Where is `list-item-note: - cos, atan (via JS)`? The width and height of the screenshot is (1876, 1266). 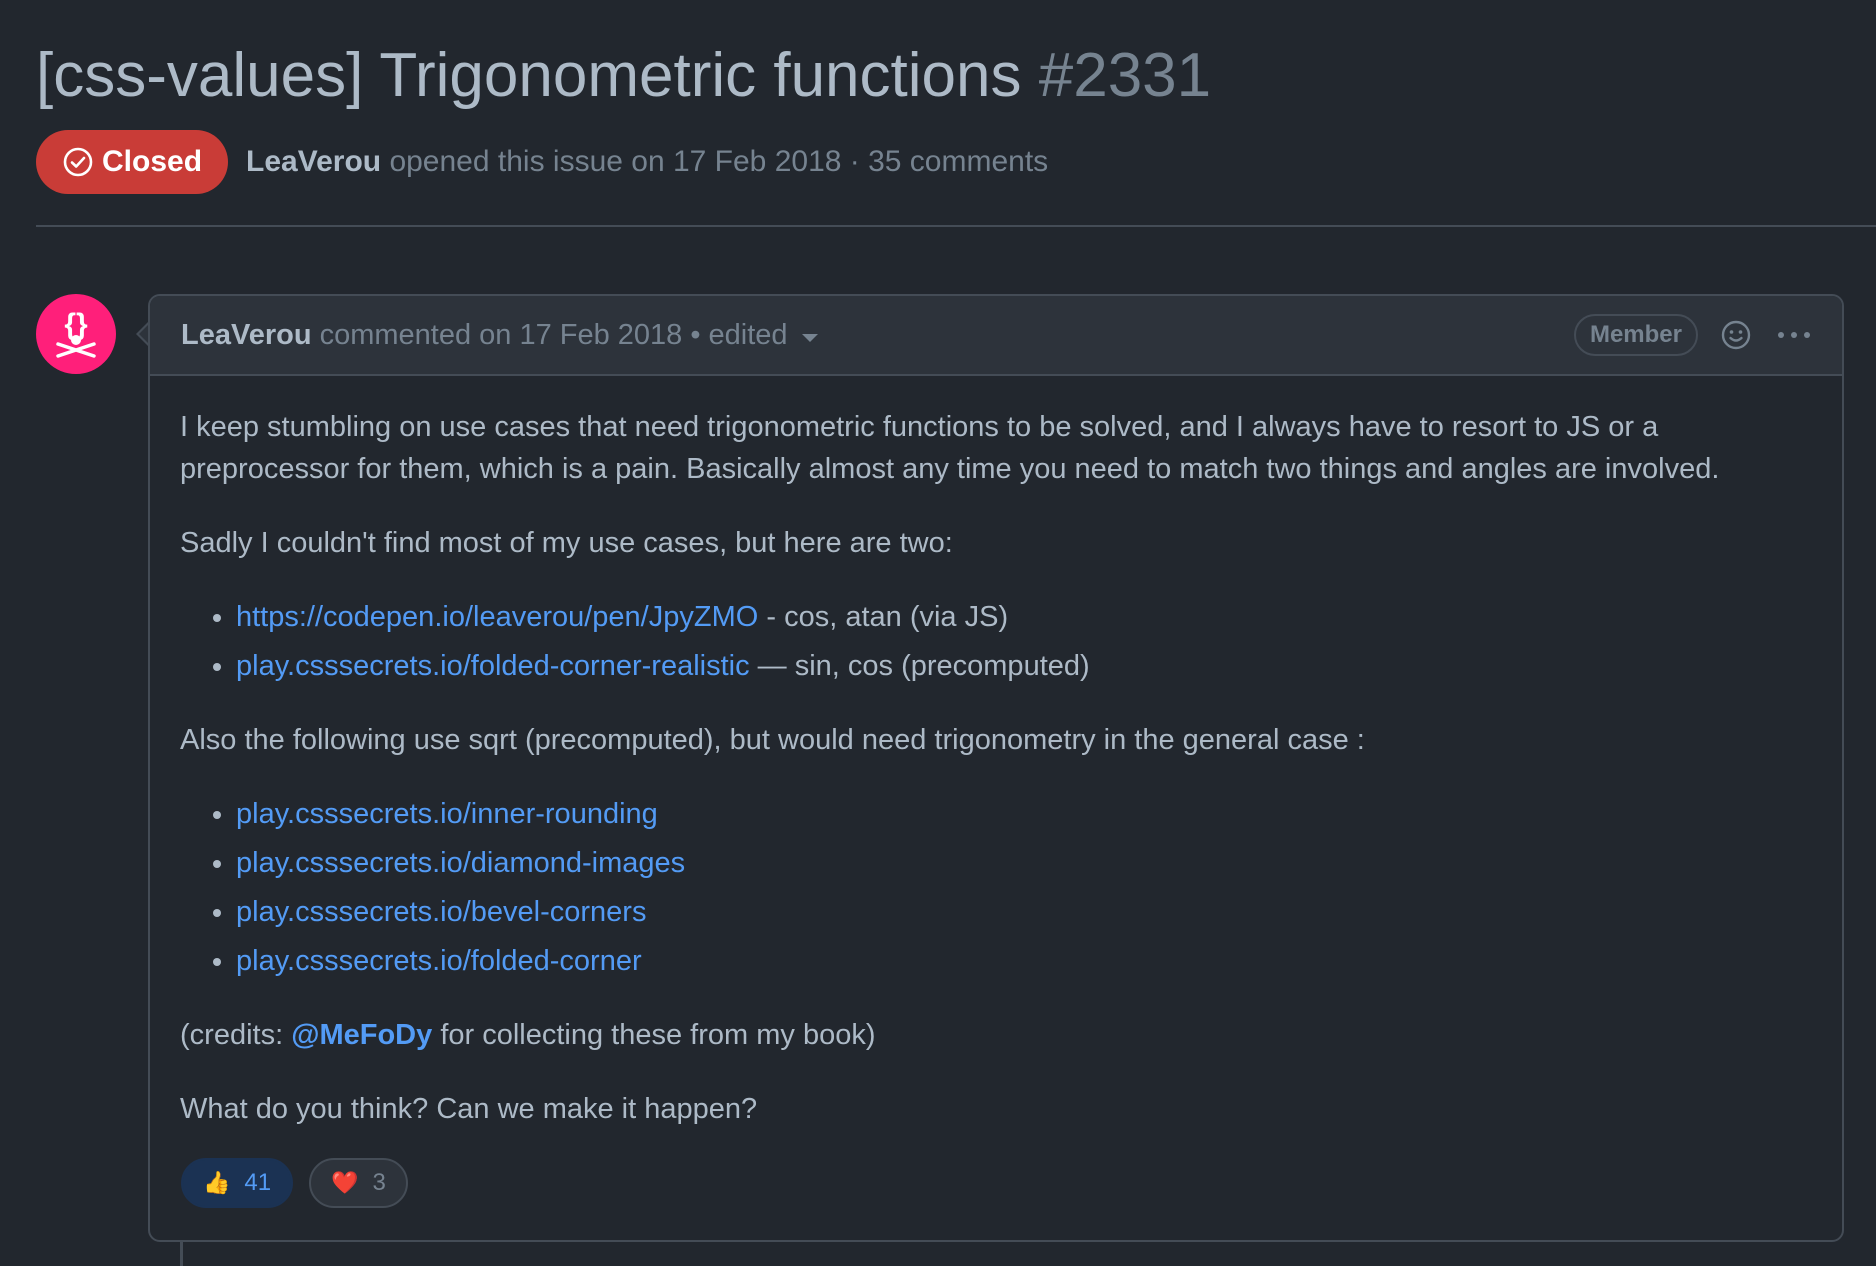 list-item-note: - cos, atan (via JS) is located at coordinates (883, 617).